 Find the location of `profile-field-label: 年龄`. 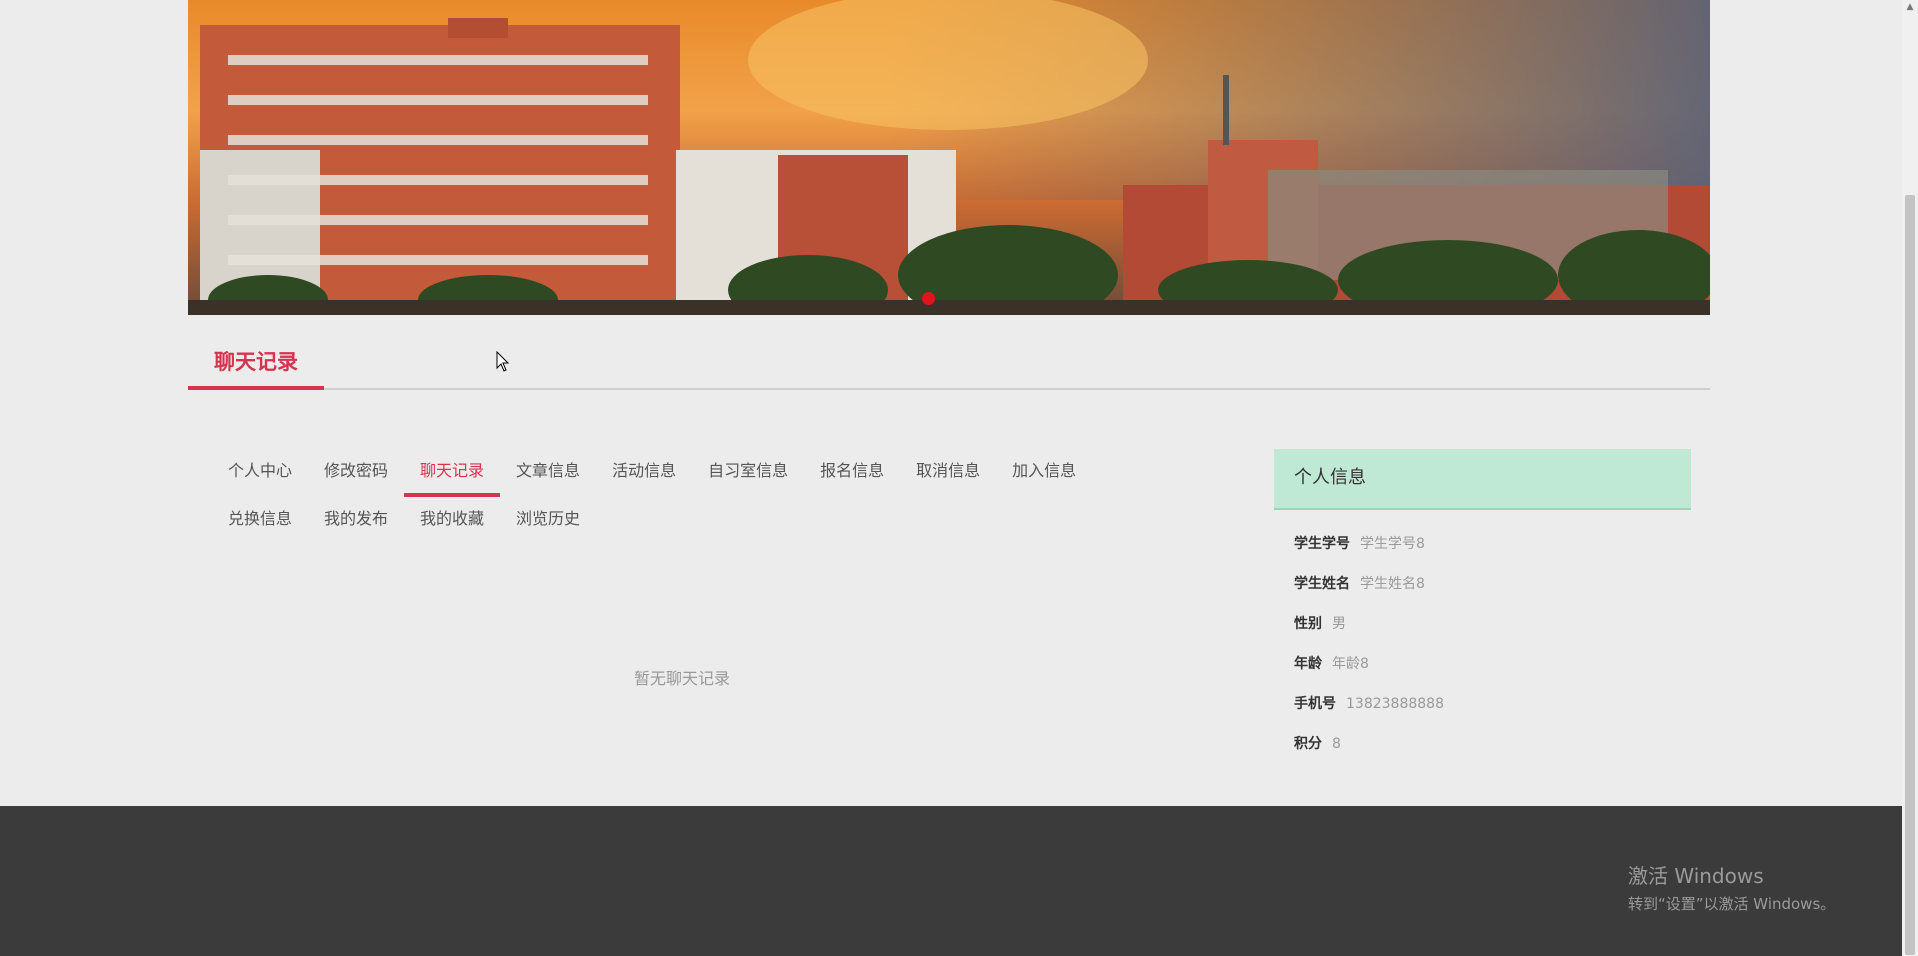

profile-field-label: 年龄 is located at coordinates (1308, 664).